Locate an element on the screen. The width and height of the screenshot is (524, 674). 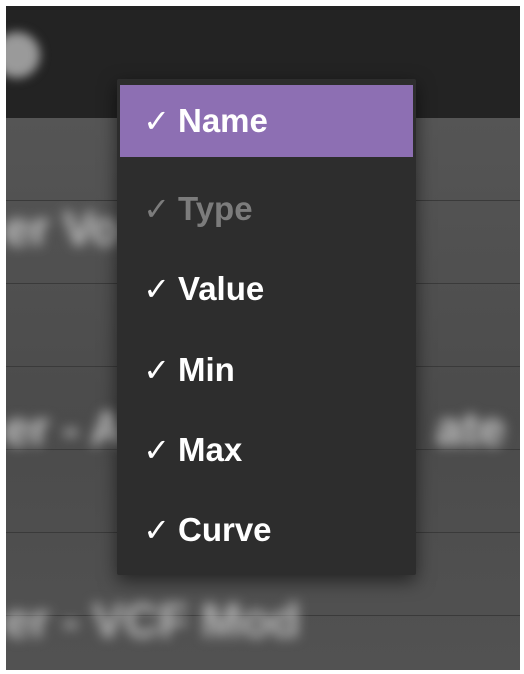
app-logo-icon is located at coordinates (23, 55).